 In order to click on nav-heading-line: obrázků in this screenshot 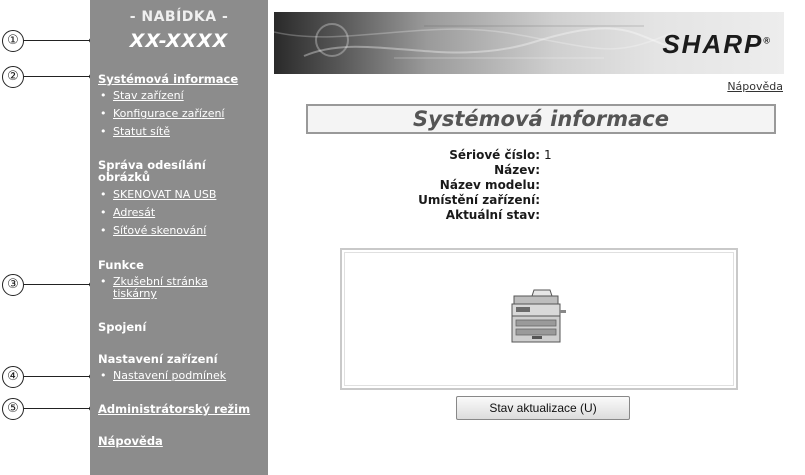, I will do `click(124, 177)`.